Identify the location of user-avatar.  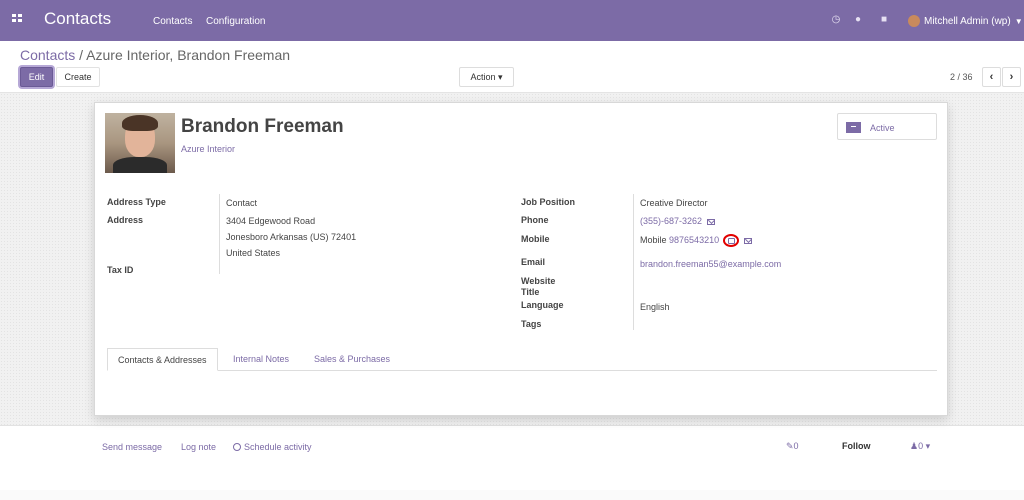
(914, 21).